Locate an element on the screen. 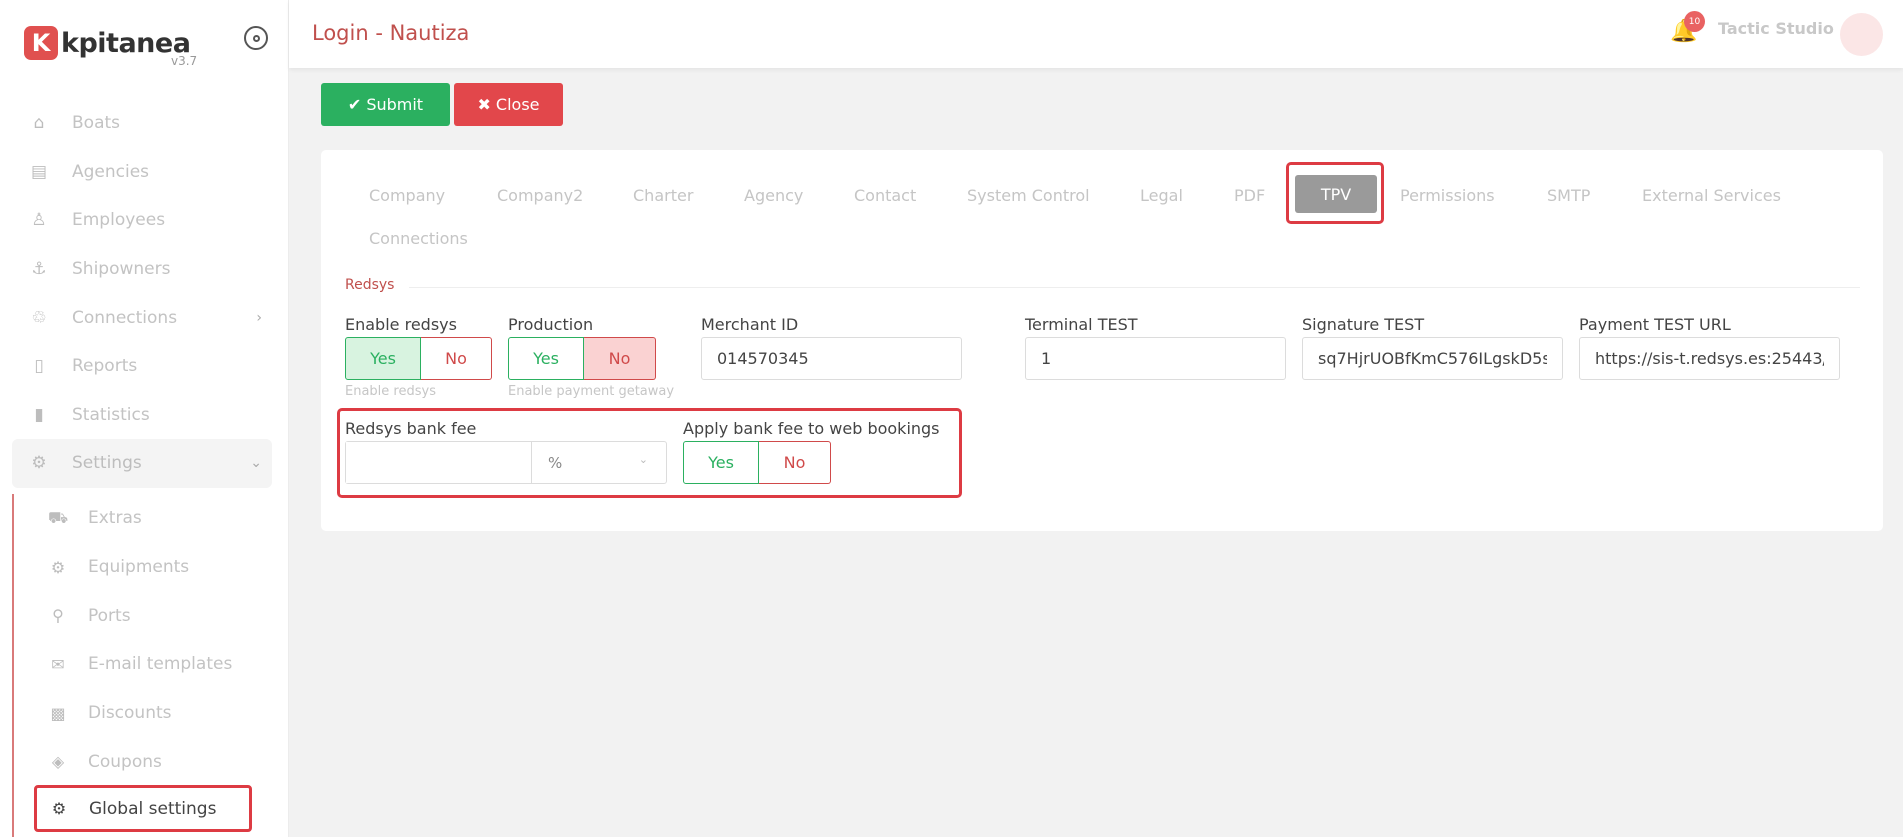  sidebar-item-label: Settings is located at coordinates (107, 463).